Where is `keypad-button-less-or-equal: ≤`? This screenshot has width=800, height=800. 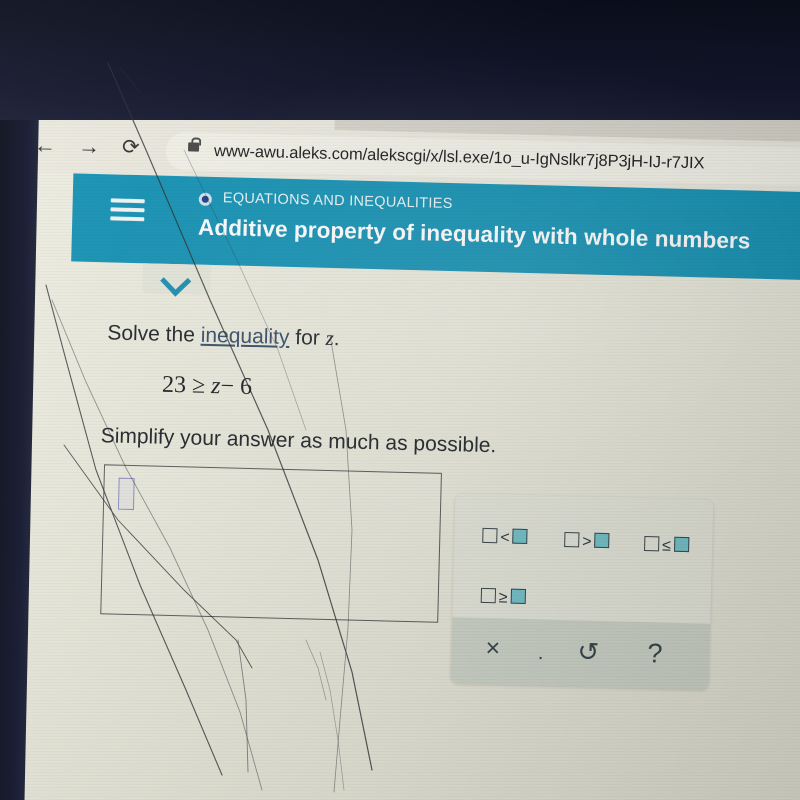 keypad-button-less-or-equal: ≤ is located at coordinates (667, 545).